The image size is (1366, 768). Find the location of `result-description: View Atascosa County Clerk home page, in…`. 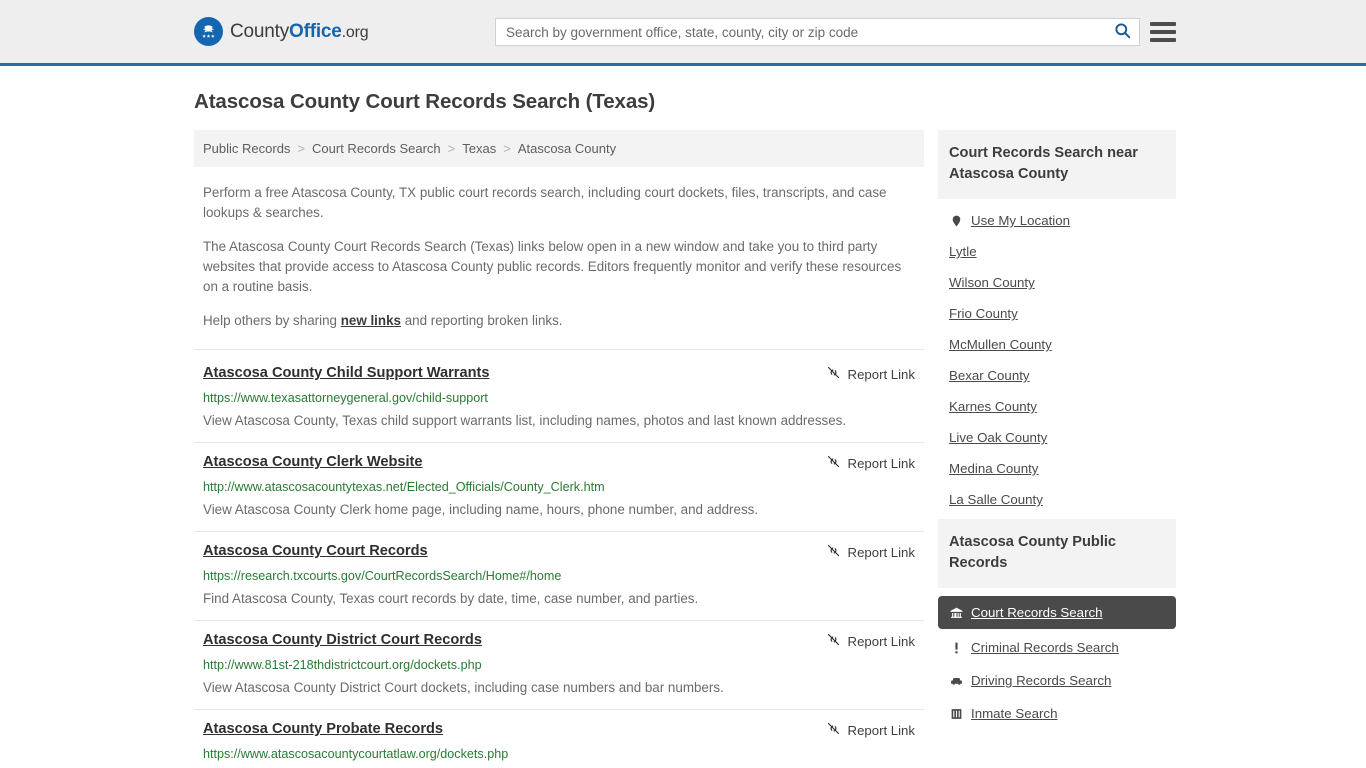

result-description: View Atascosa County Clerk home page, in… is located at coordinates (481, 509).